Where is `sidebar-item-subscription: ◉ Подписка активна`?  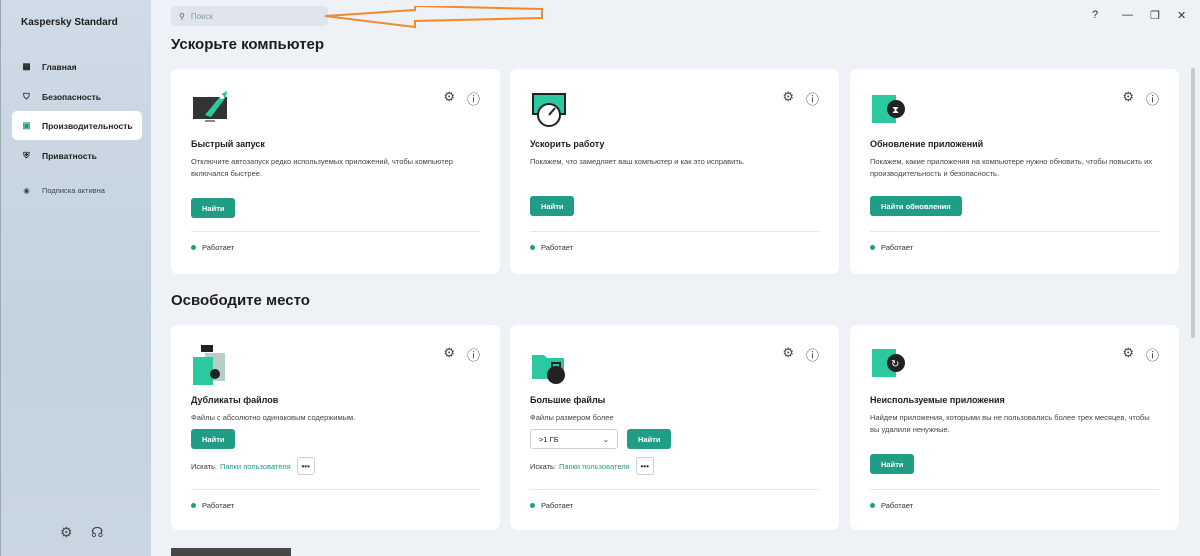
sidebar-item-subscription: ◉ Подписка активна is located at coordinates (77, 190).